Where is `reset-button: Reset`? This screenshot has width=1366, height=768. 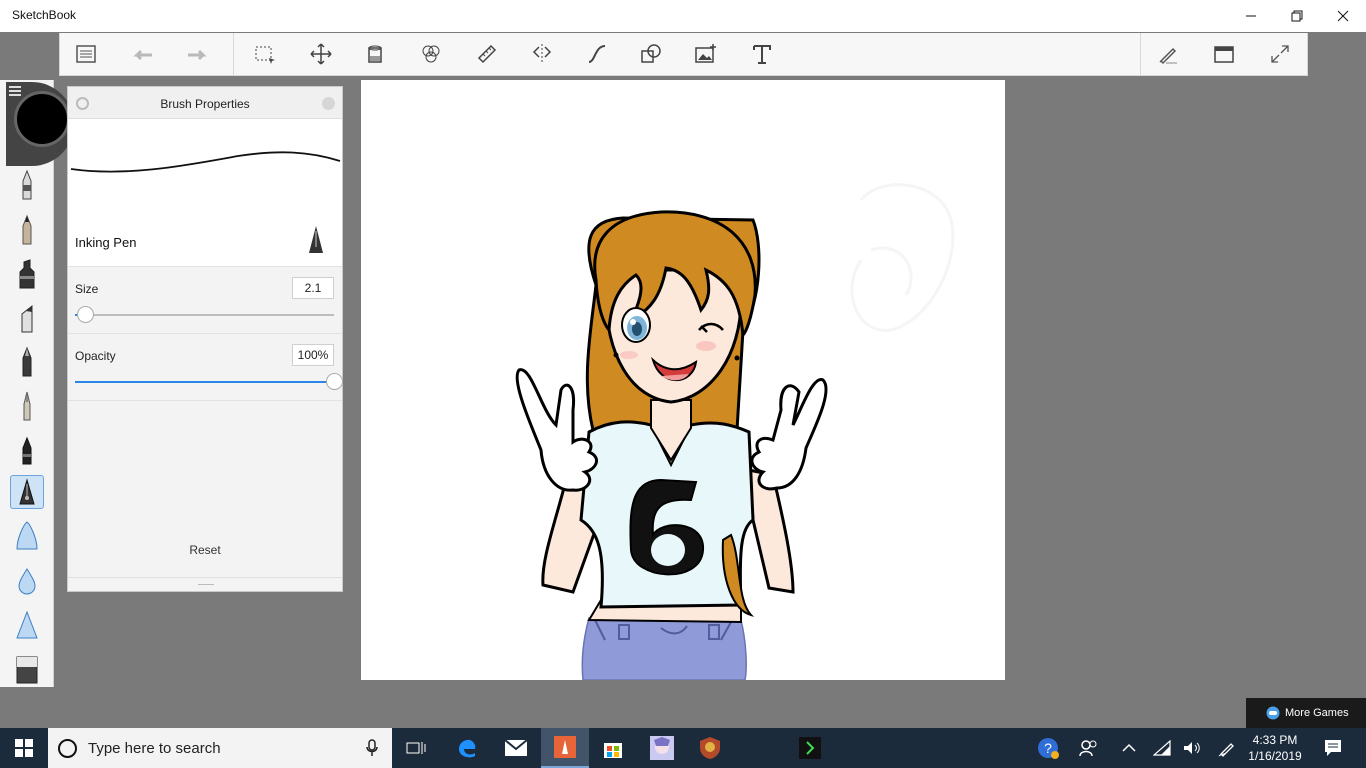 reset-button: Reset is located at coordinates (205, 550).